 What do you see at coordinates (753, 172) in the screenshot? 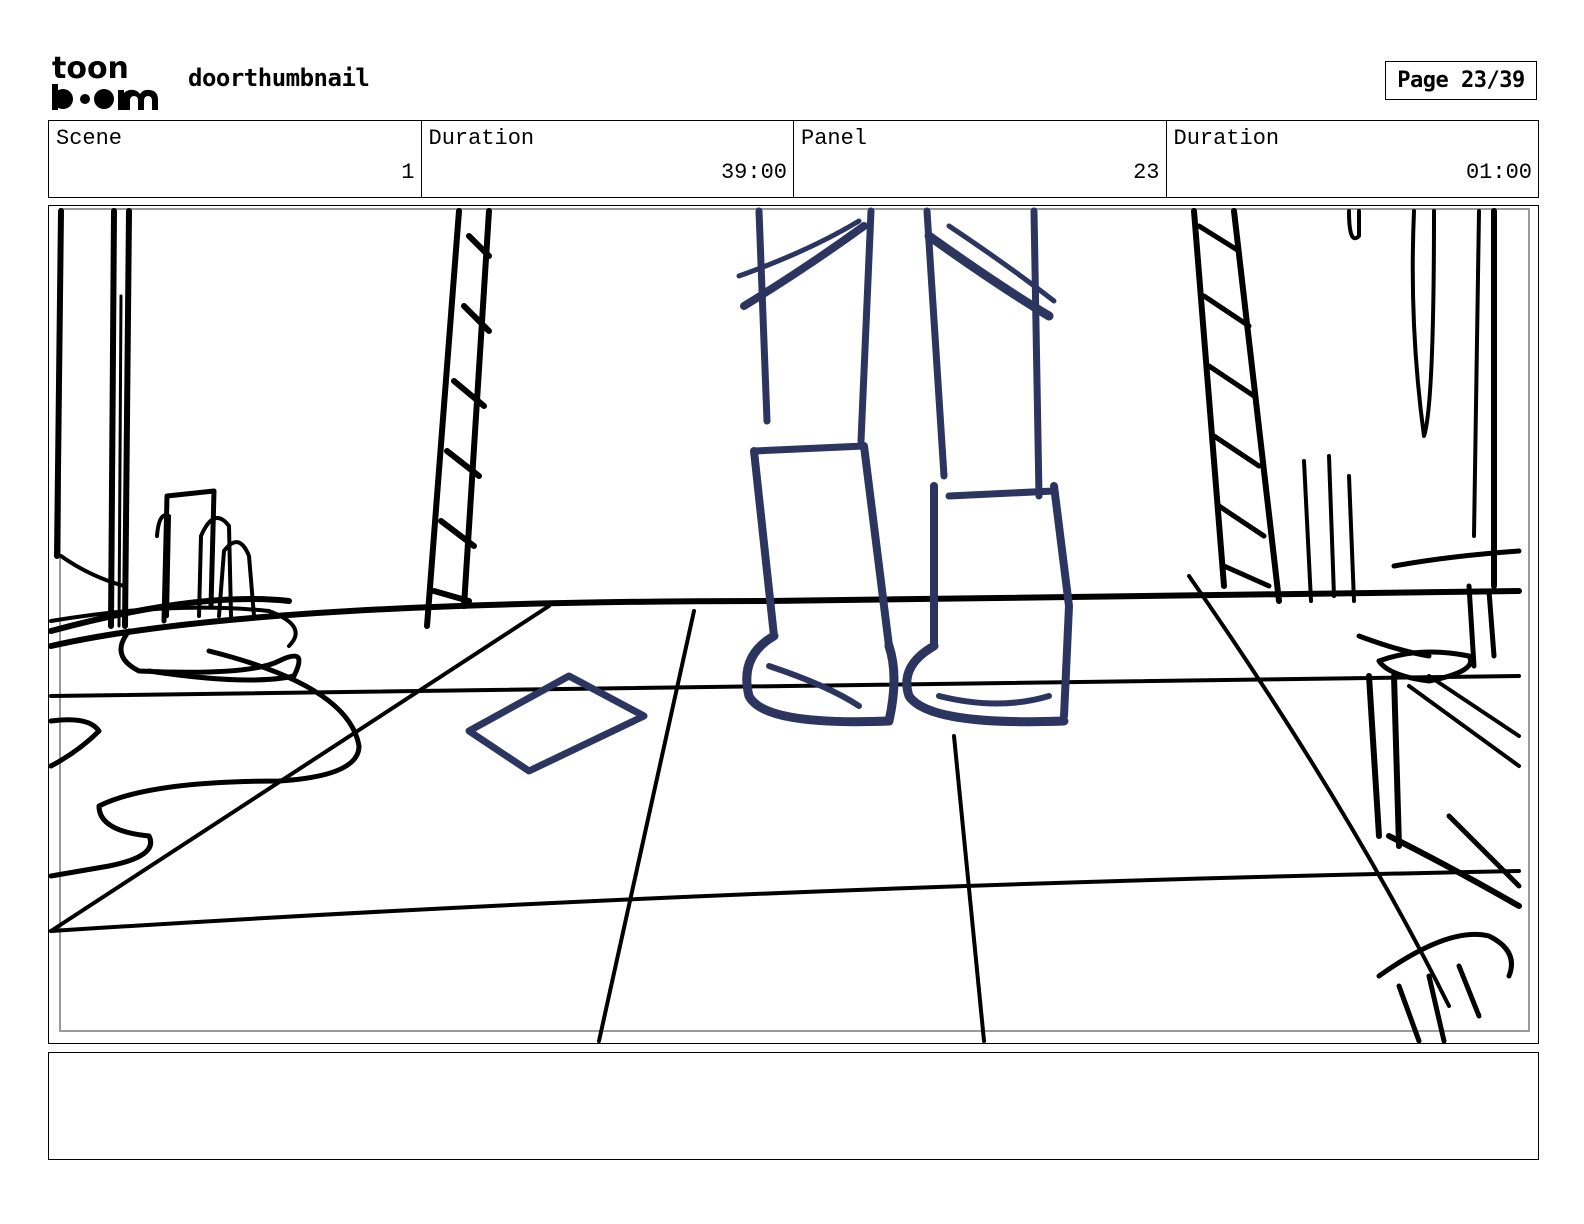
I see `scene-duration-value: 39:00` at bounding box center [753, 172].